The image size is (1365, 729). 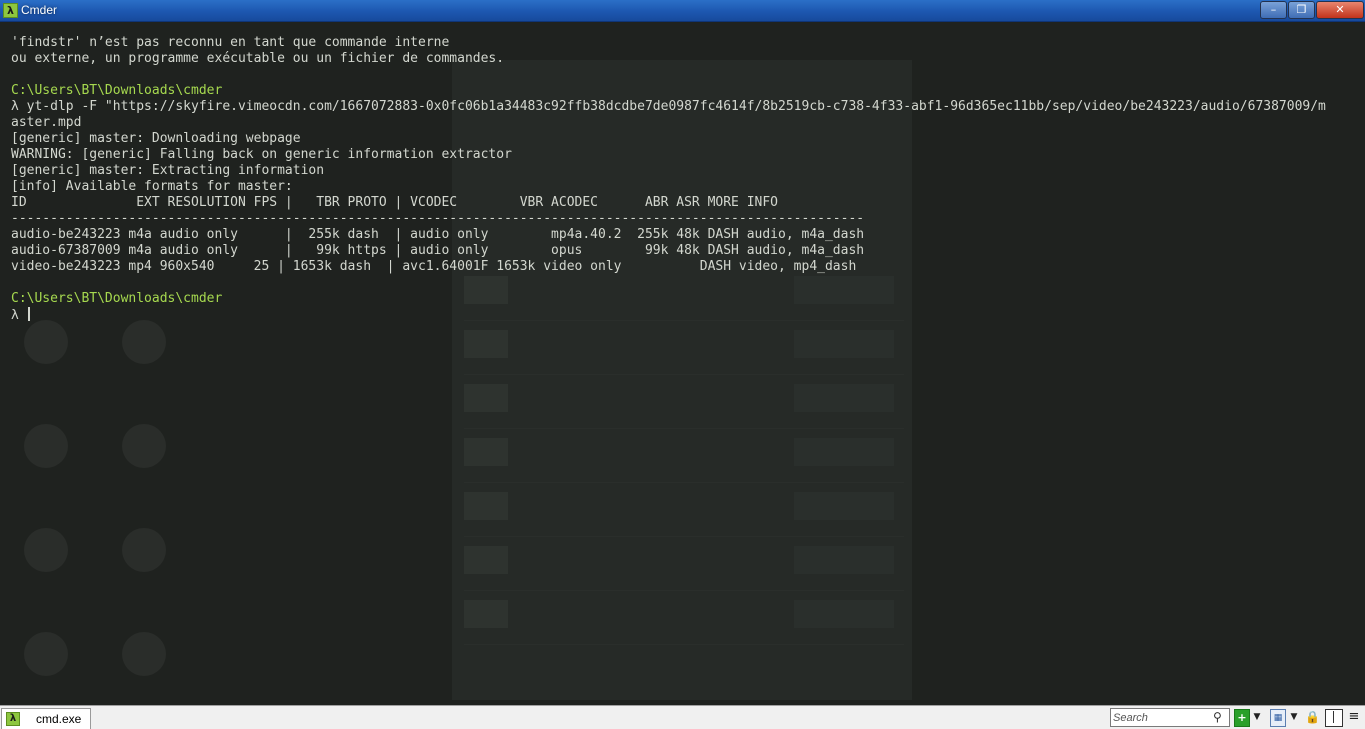 What do you see at coordinates (10, 10) in the screenshot?
I see `cmder-lambda-icon: λ` at bounding box center [10, 10].